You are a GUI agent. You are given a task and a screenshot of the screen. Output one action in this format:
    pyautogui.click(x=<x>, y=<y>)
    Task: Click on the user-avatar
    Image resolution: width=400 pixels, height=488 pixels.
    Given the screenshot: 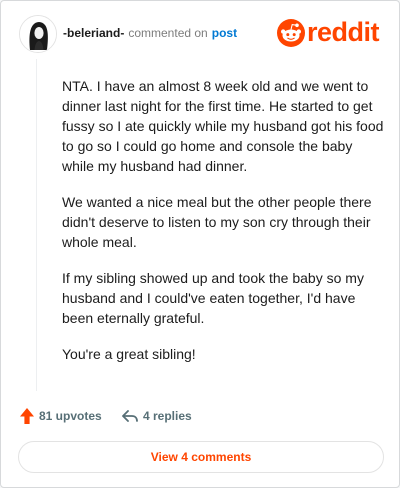 What is the action you would take?
    pyautogui.click(x=38, y=34)
    